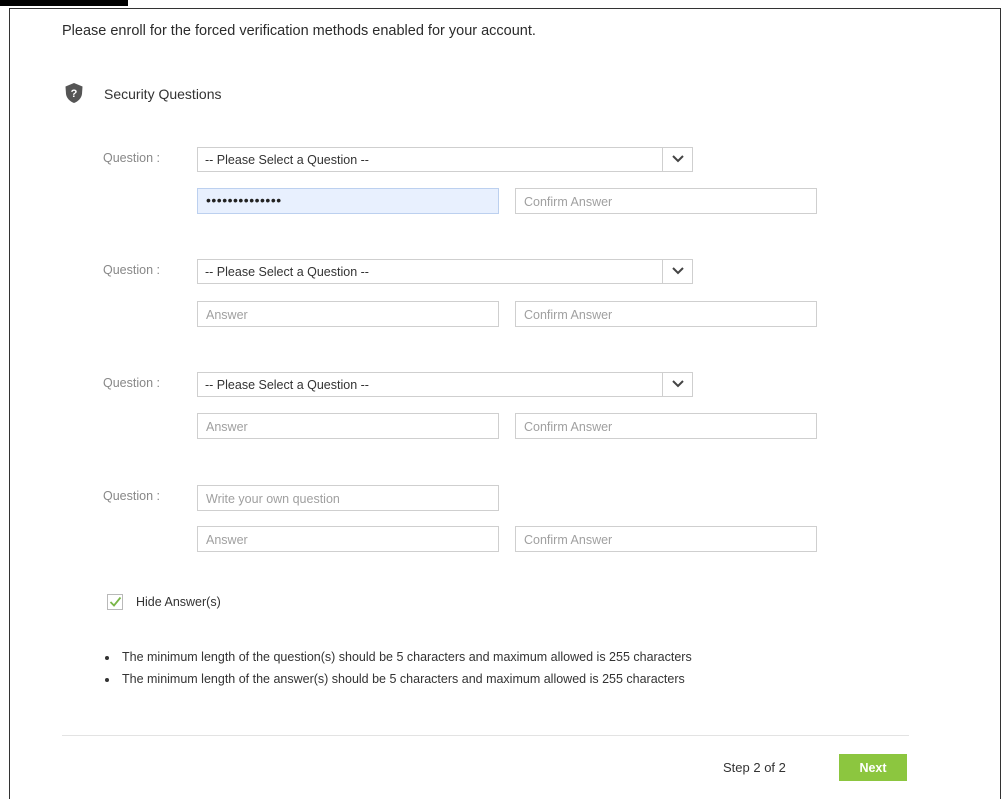 Image resolution: width=1002 pixels, height=799 pixels. Describe the element at coordinates (485, 735) in the screenshot. I see `footer-divider` at that location.